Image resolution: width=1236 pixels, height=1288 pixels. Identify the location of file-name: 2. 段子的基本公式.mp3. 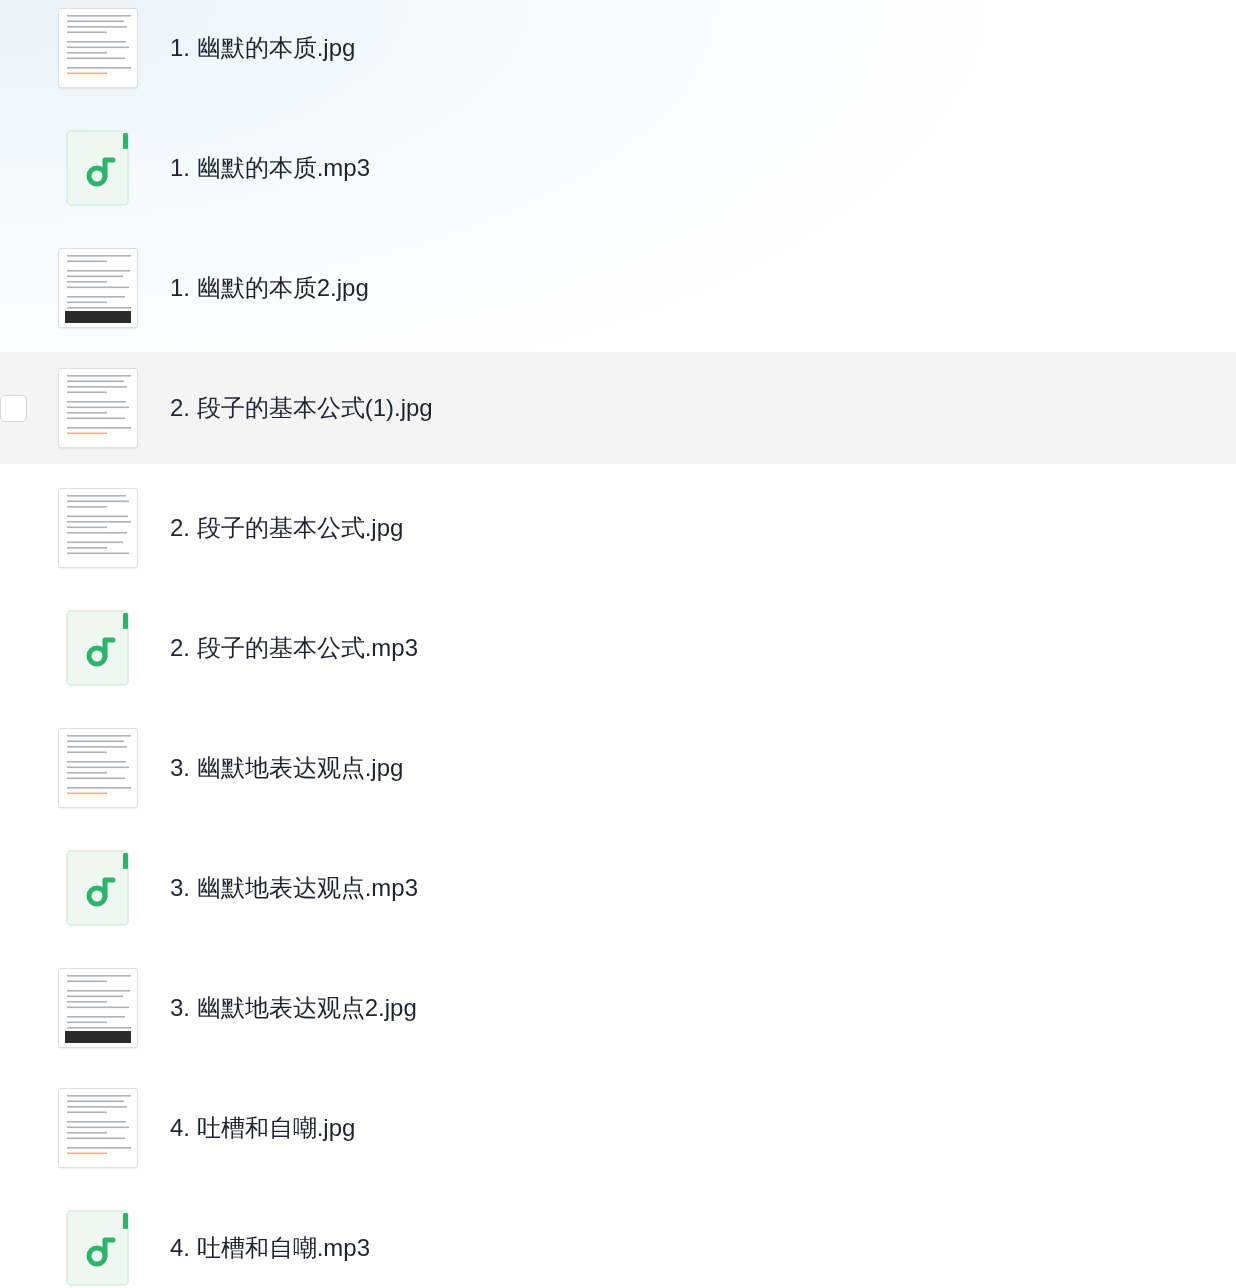
(294, 648).